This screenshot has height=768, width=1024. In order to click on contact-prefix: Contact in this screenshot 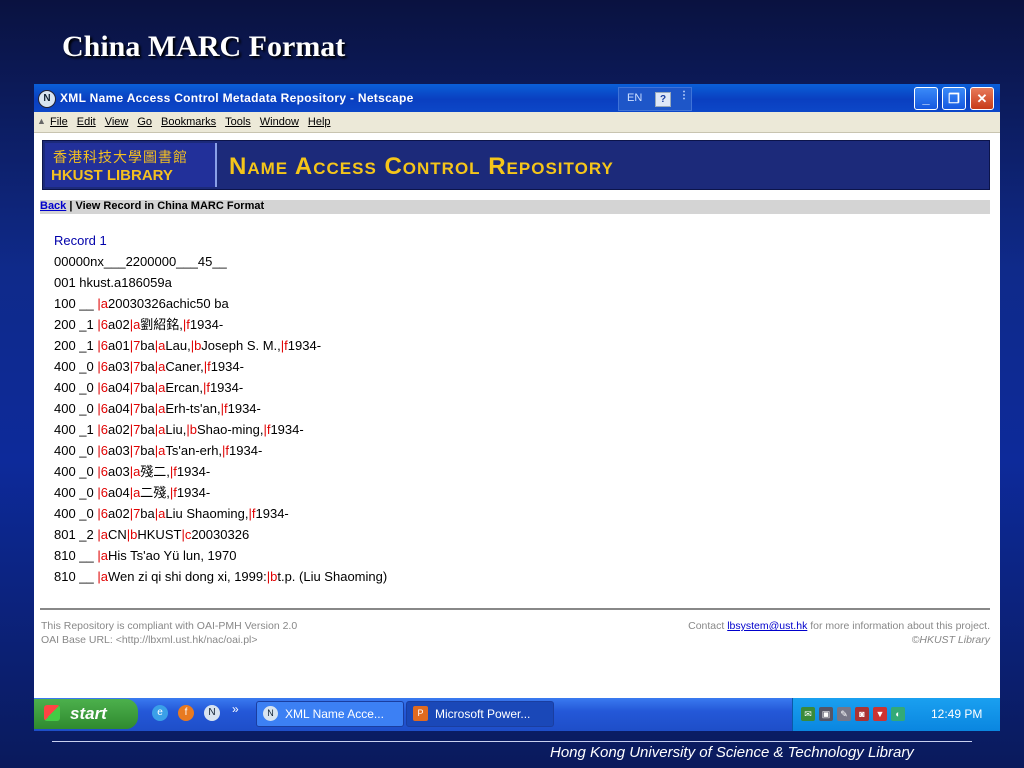, I will do `click(708, 626)`.